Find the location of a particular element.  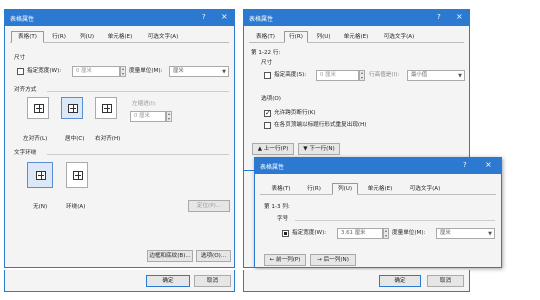

align-left-option is located at coordinates (38, 108).